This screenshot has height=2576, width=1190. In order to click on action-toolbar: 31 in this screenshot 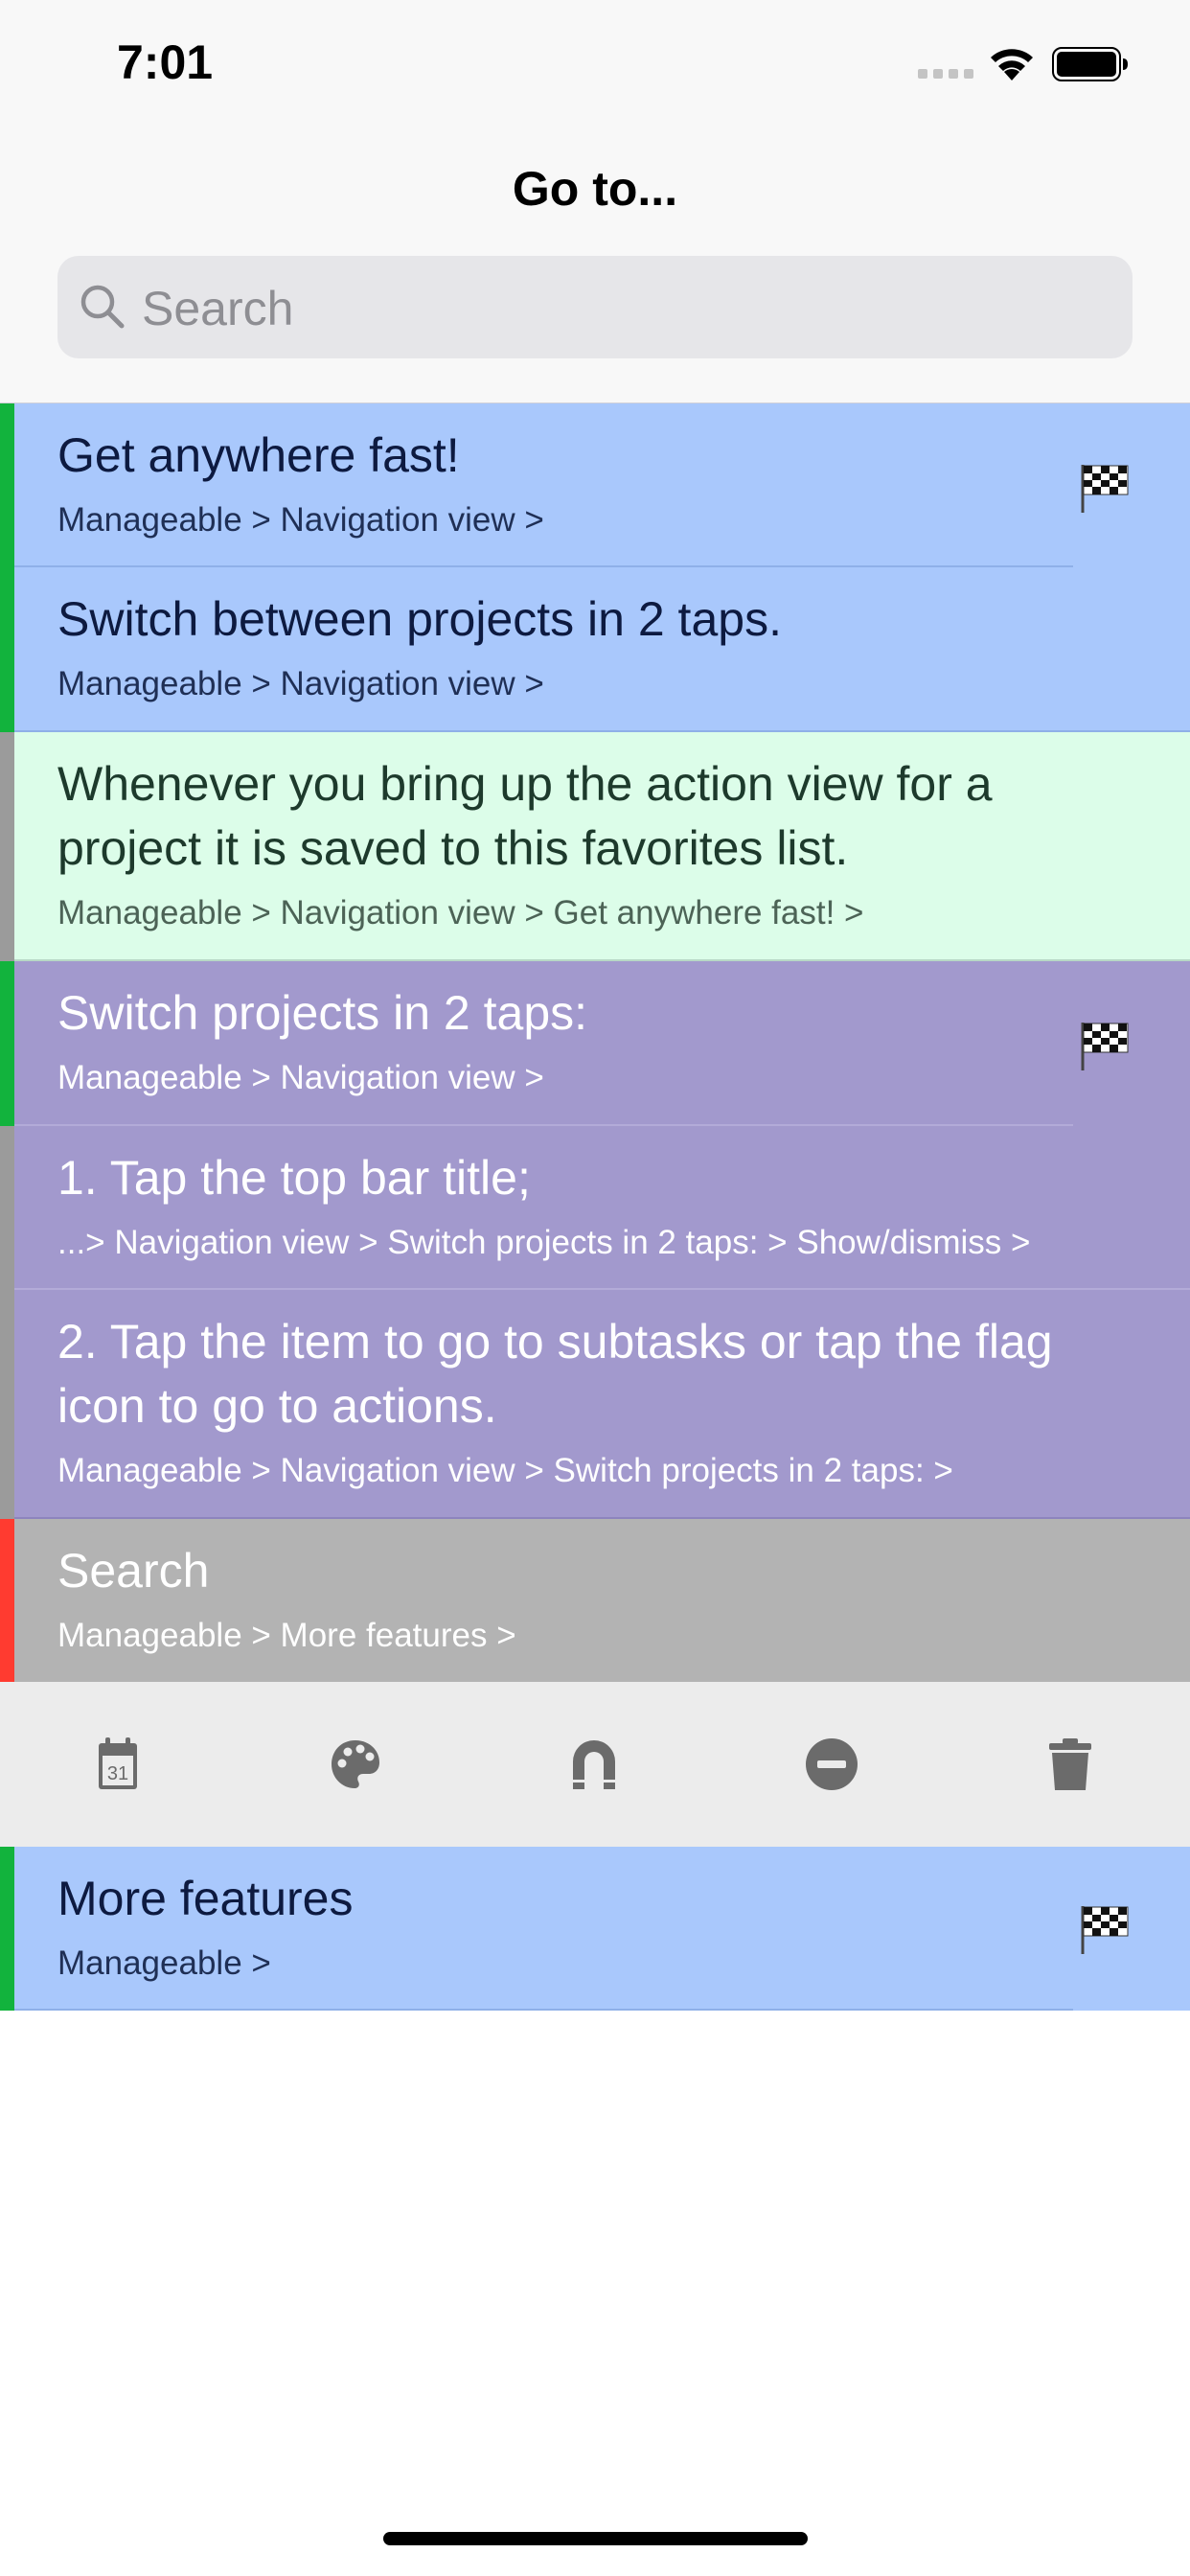, I will do `click(595, 1764)`.